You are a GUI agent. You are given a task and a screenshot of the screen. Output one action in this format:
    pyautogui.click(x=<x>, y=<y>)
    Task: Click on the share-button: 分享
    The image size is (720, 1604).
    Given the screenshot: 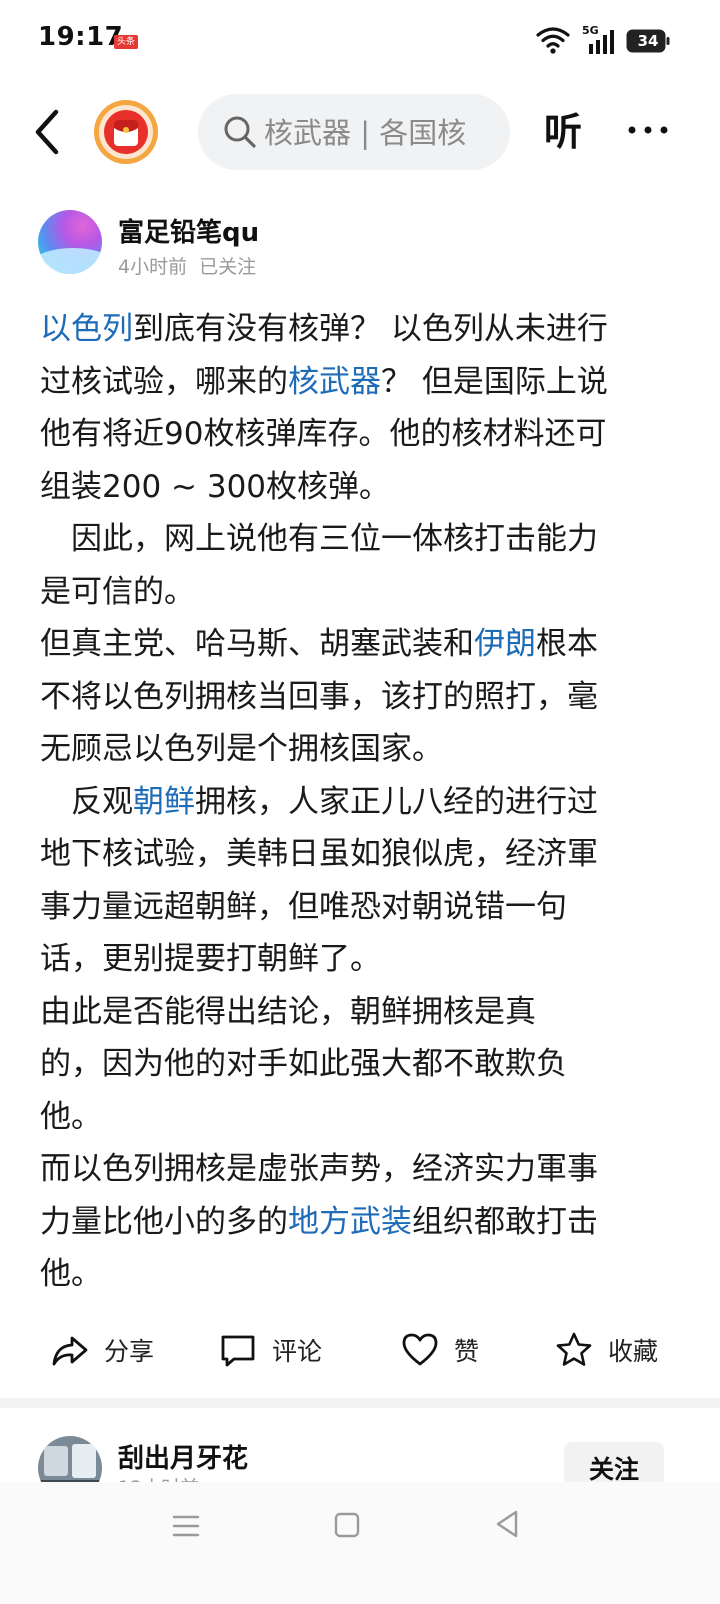 What is the action you would take?
    pyautogui.click(x=102, y=1350)
    